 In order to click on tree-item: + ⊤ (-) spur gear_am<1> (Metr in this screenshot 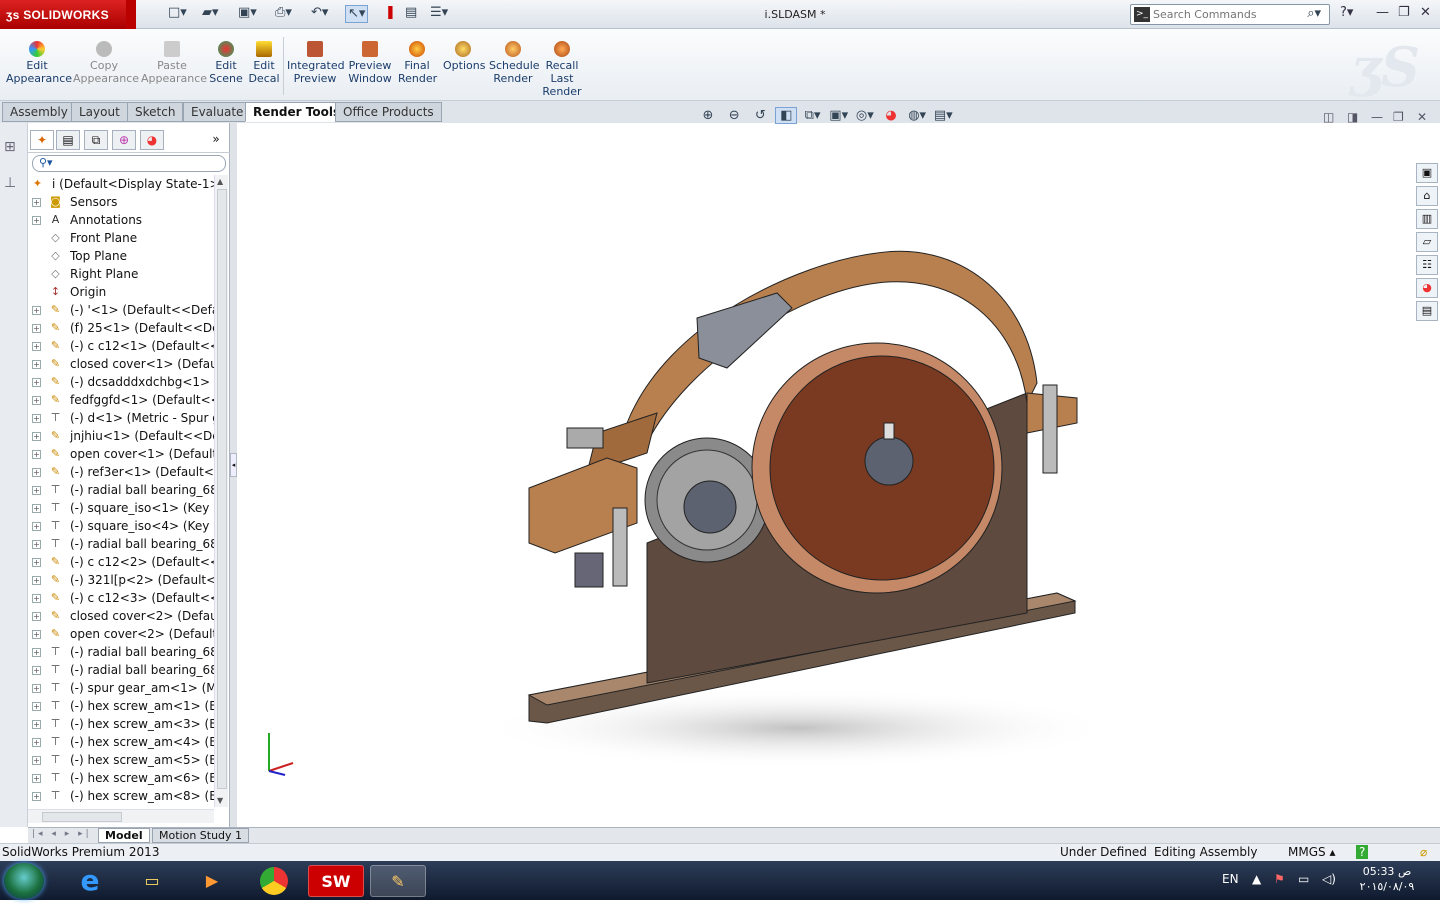, I will do `click(121, 688)`.